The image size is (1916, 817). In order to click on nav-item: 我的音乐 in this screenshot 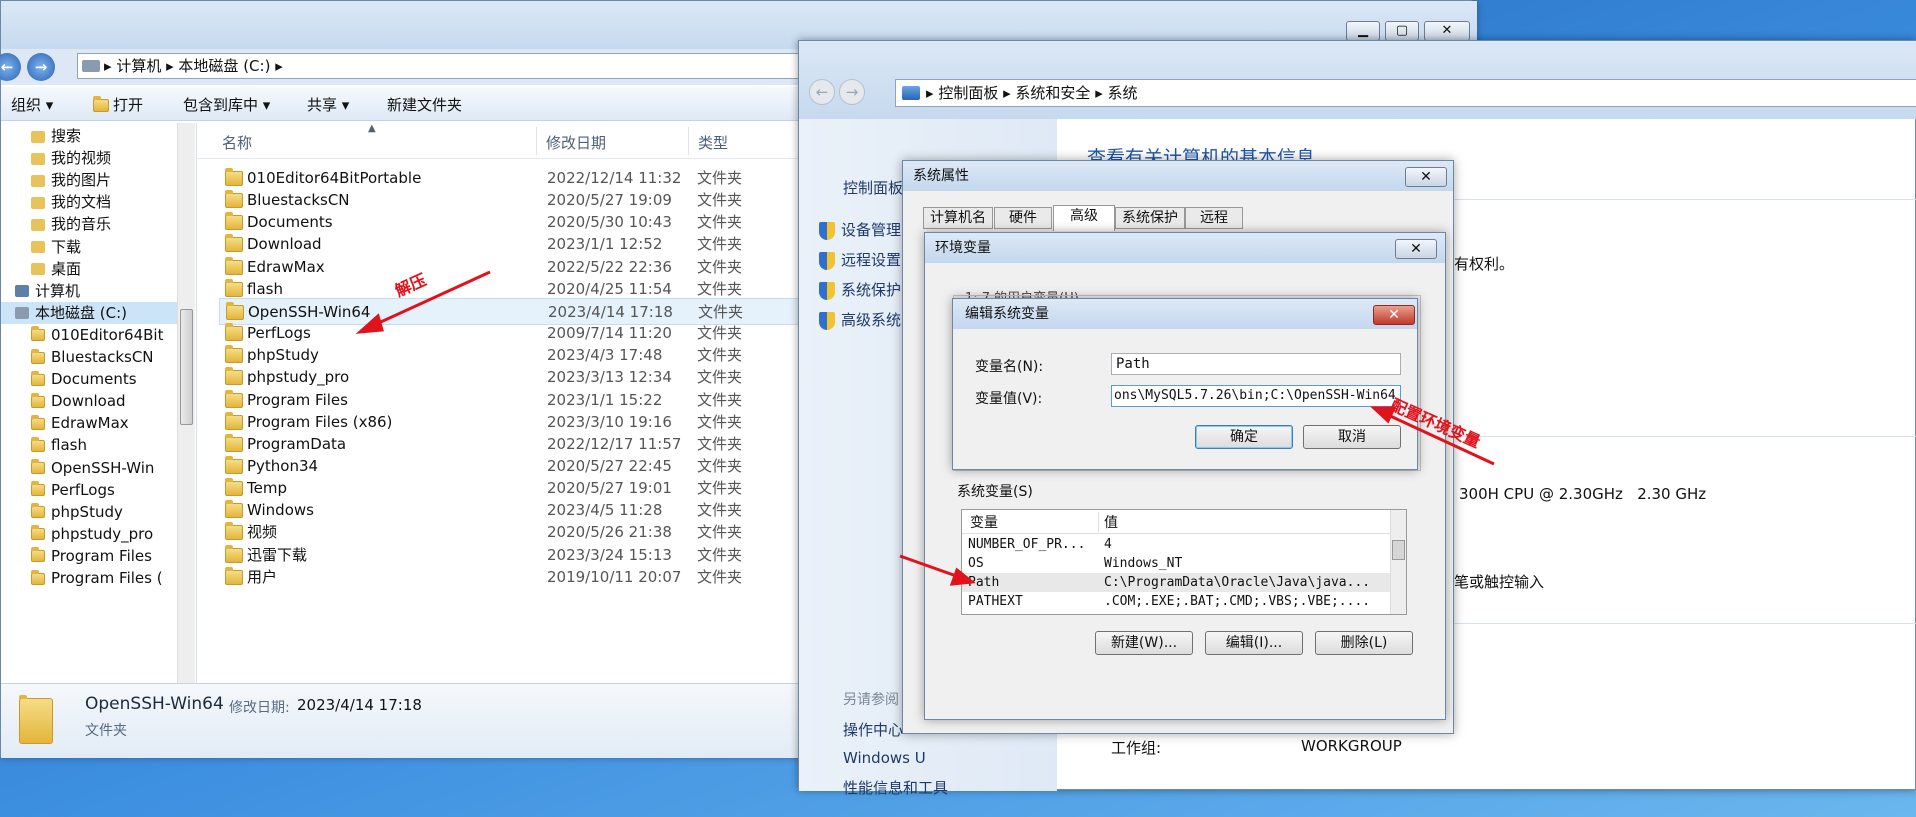, I will do `click(71, 224)`.